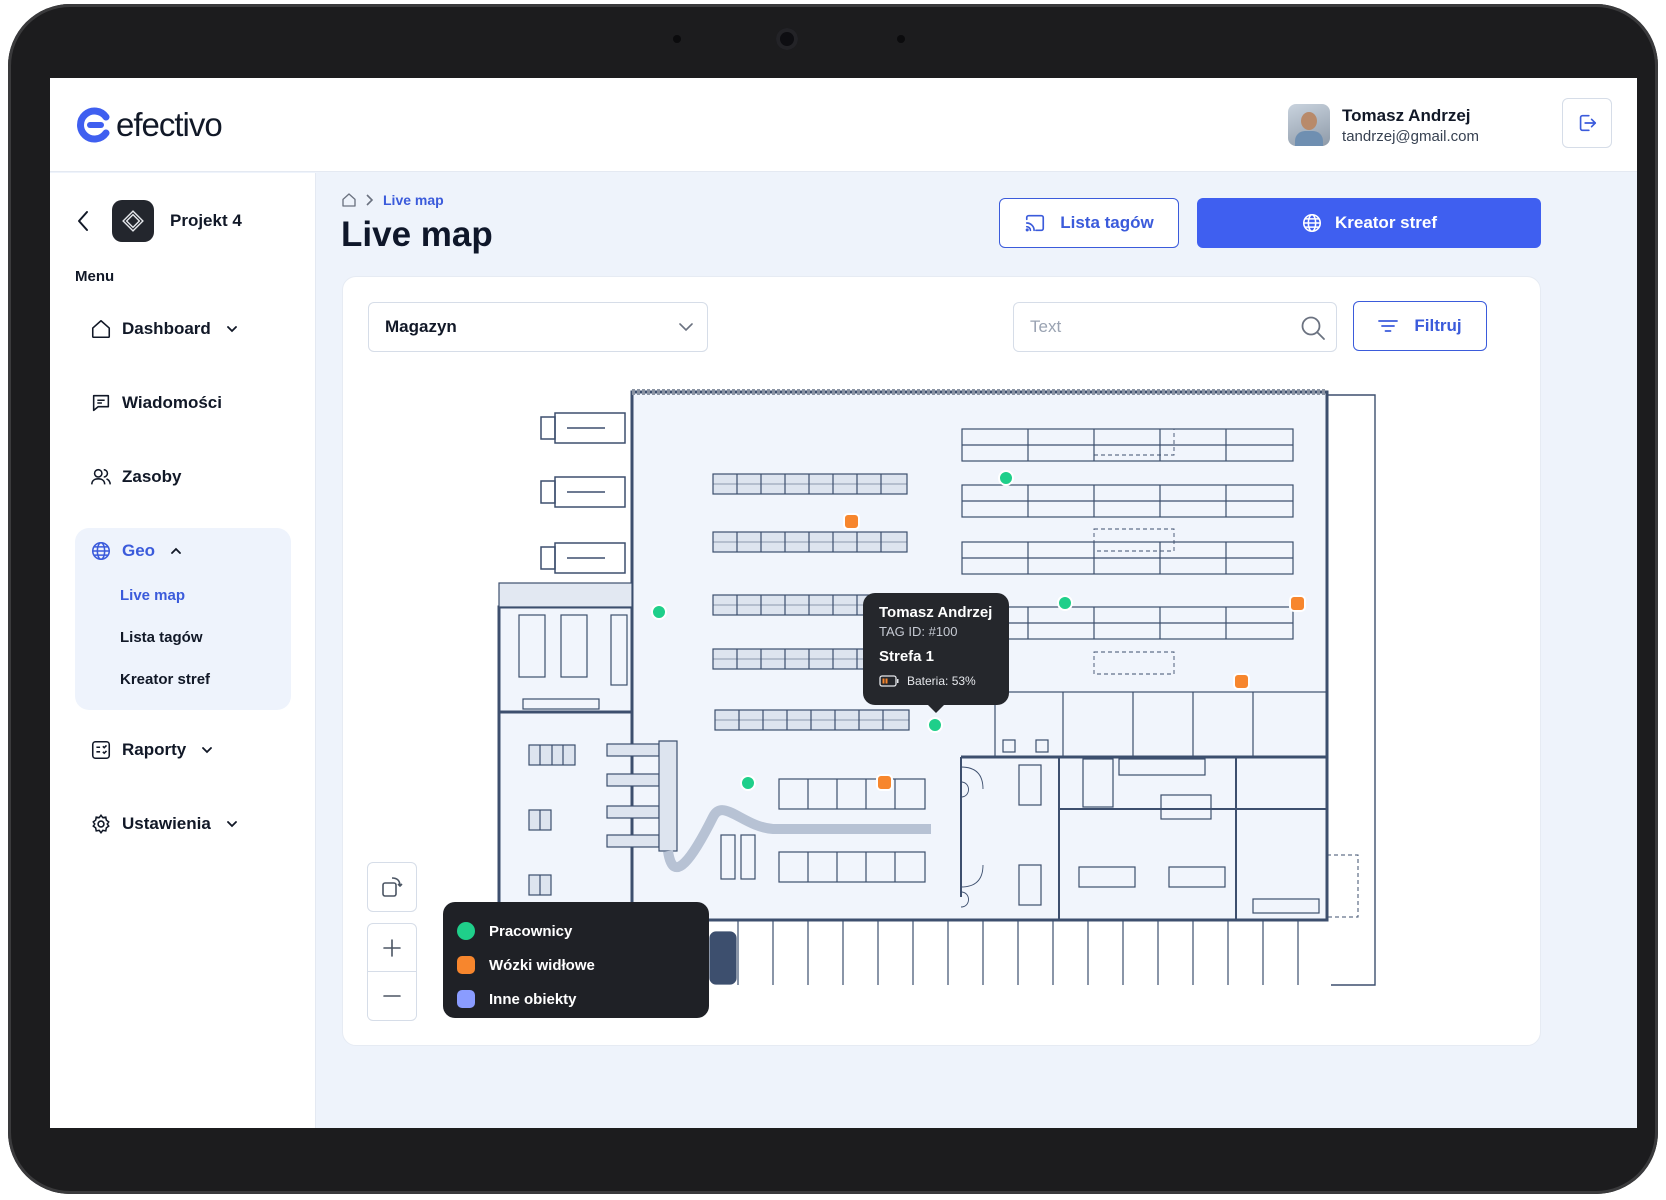 This screenshot has height=1200, width=1666. I want to click on plus-icon, so click(392, 947).